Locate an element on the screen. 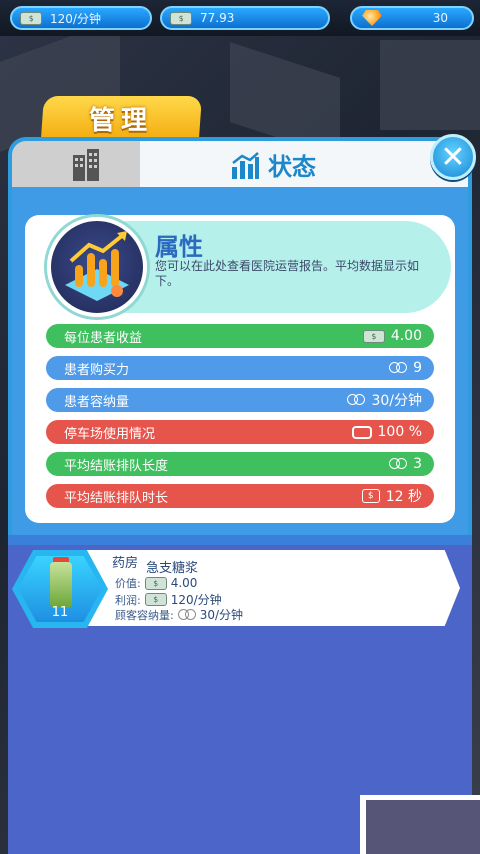 The height and width of the screenshot is (854, 480). item-capacity-value: 30/分钟 is located at coordinates (221, 615).